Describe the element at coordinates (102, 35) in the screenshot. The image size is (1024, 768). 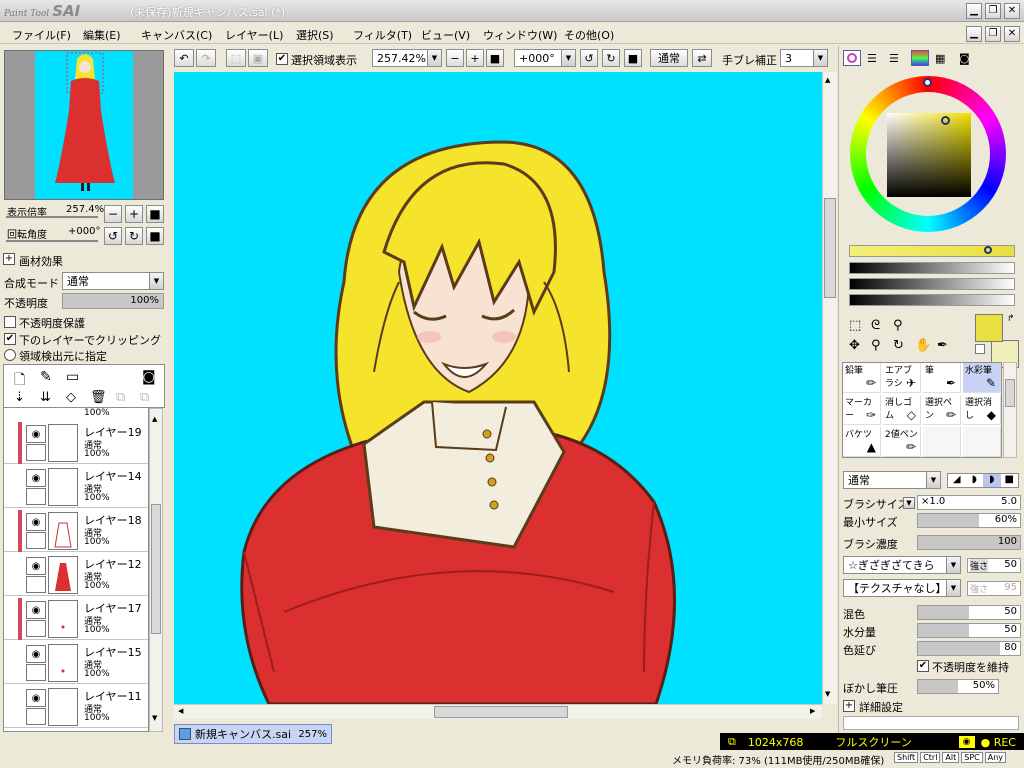
I see `menu-edit: 編集(E)` at that location.